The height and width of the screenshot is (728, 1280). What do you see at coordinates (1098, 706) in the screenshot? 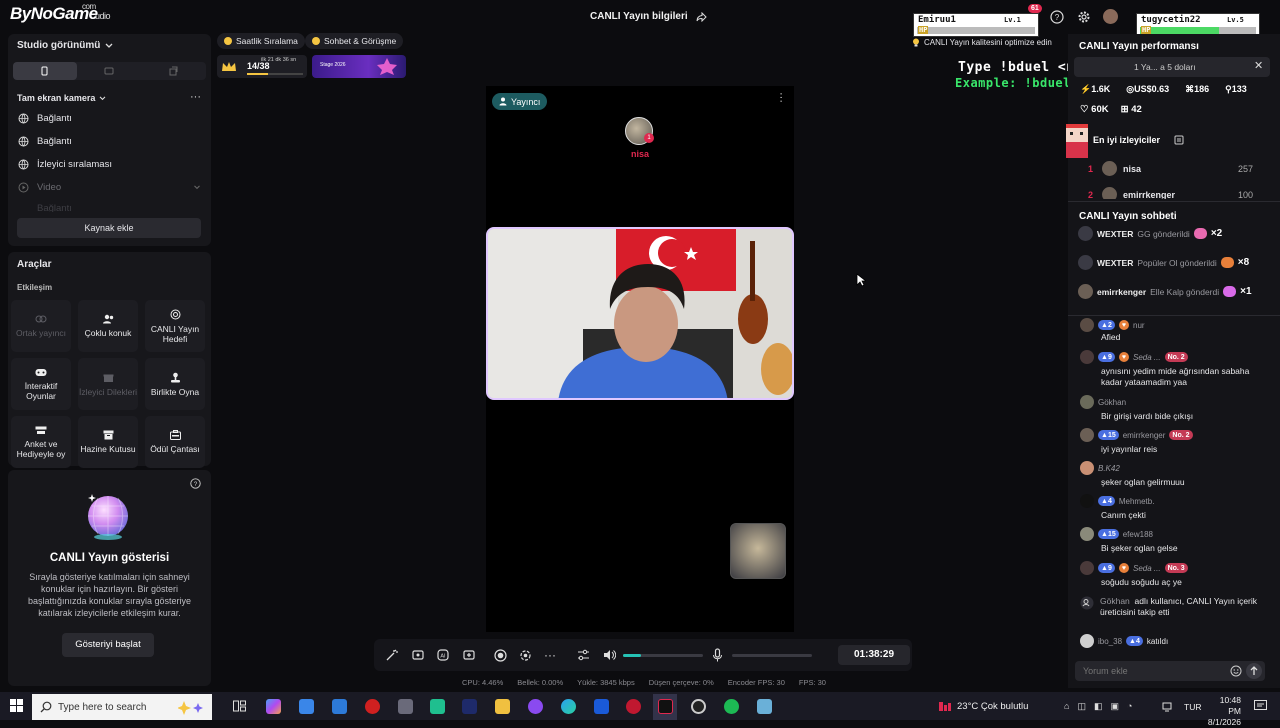
I see `tray-icon: ◧` at bounding box center [1098, 706].